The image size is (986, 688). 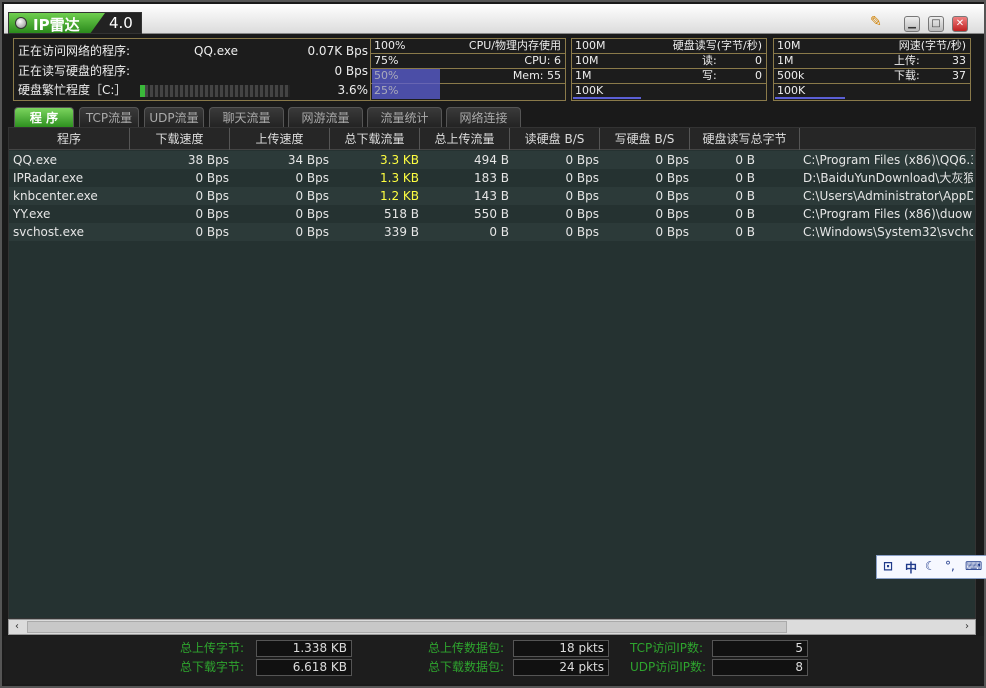 What do you see at coordinates (48, 232) in the screenshot?
I see `cell-name: svchost.exe` at bounding box center [48, 232].